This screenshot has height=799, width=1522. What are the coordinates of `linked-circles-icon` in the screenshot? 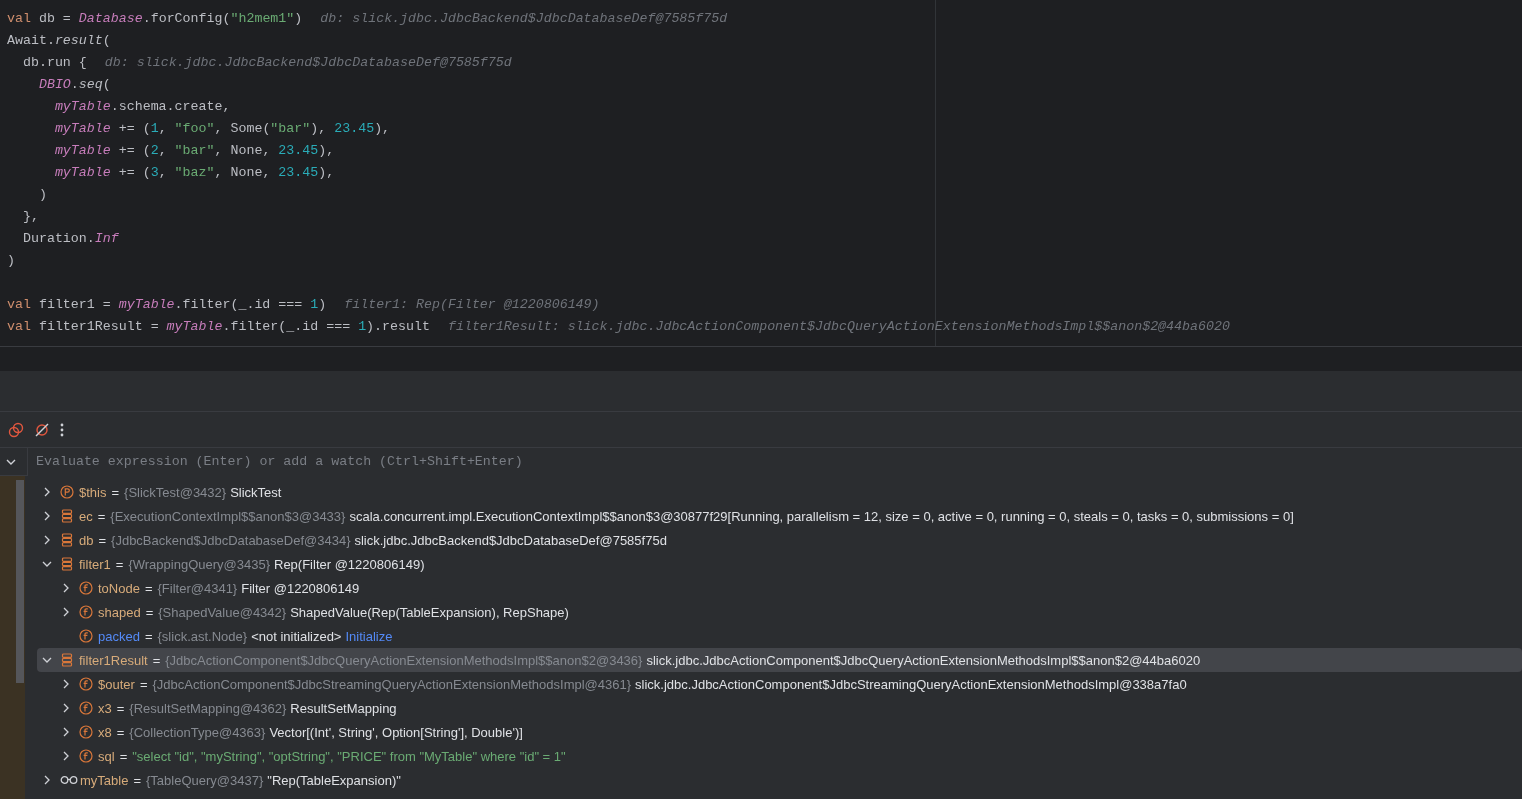 It's located at (16, 429).